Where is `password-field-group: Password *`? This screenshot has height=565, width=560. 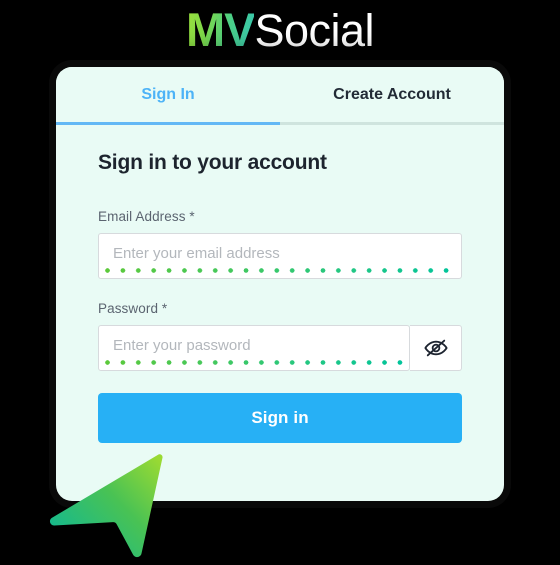 password-field-group: Password * is located at coordinates (280, 336).